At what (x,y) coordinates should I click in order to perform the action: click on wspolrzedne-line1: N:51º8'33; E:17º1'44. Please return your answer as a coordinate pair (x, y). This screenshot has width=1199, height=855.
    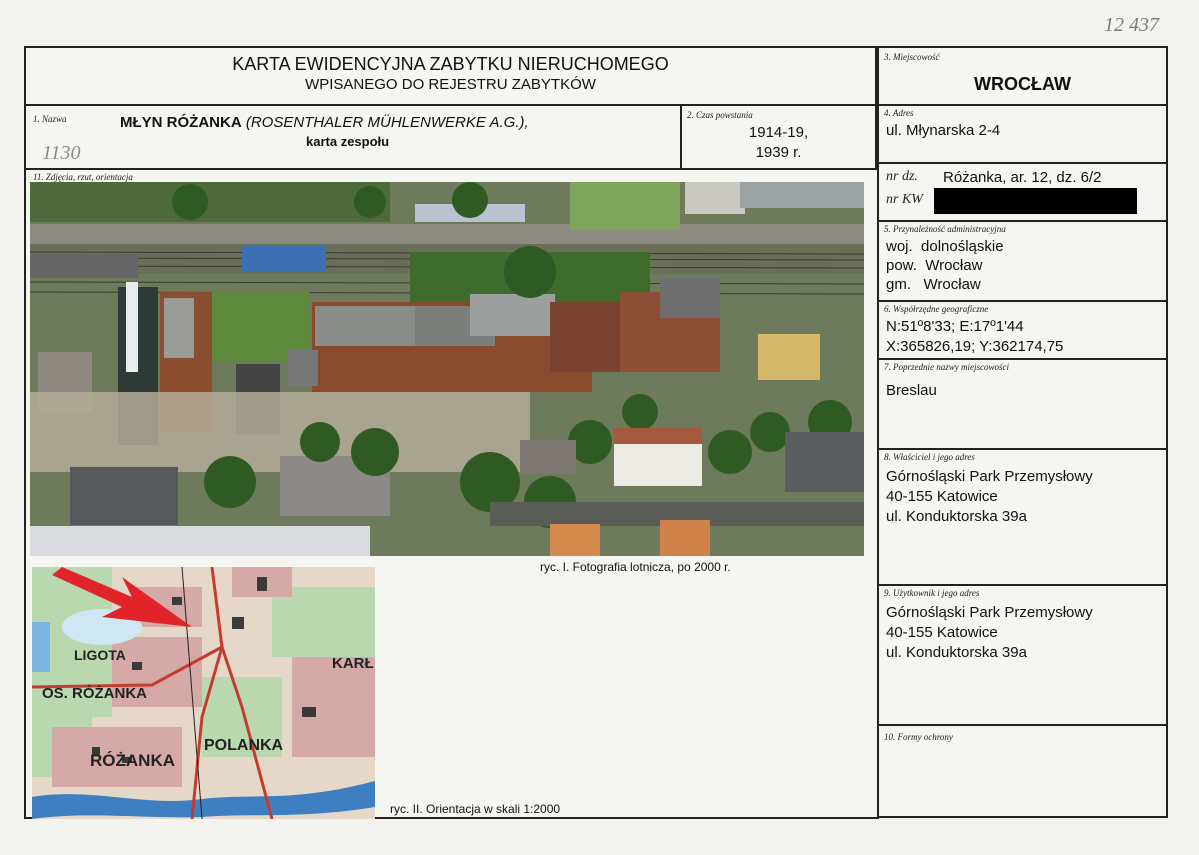
    Looking at the image, I should click on (955, 326).